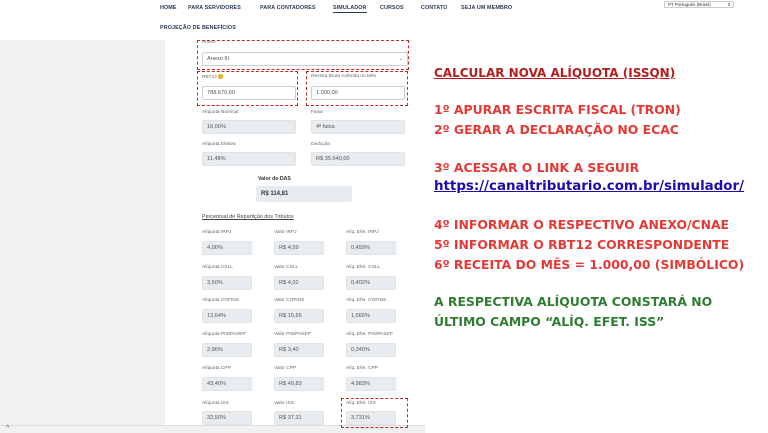 This screenshot has height=433, width=768. What do you see at coordinates (299, 316) in the screenshot?
I see `tributo-valor-field: R$ 15,66` at bounding box center [299, 316].